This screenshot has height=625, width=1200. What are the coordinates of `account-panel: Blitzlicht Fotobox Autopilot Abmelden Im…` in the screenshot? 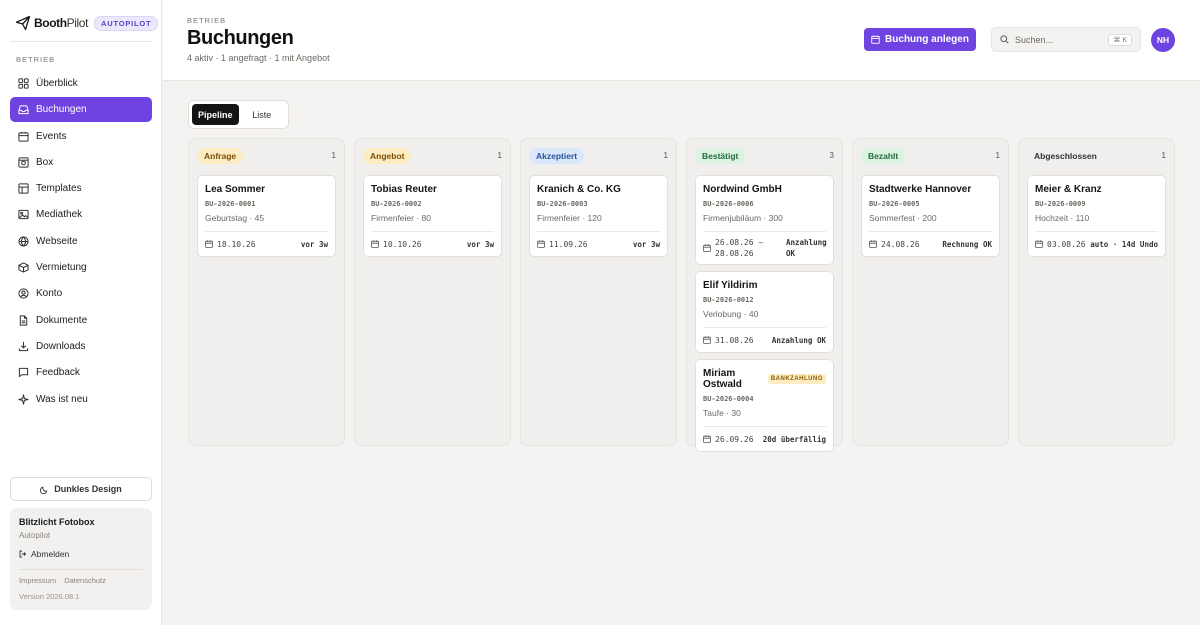 It's located at (81, 559).